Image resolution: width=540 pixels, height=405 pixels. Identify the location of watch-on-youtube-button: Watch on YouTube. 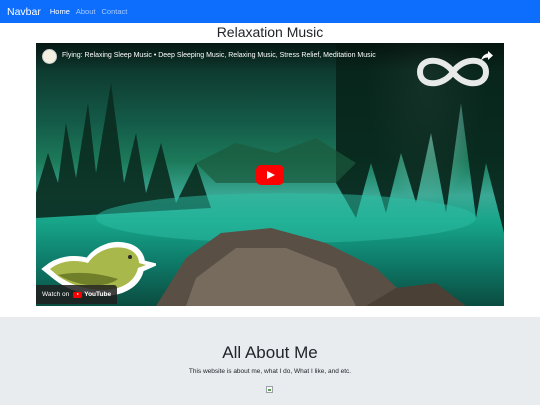
(77, 294).